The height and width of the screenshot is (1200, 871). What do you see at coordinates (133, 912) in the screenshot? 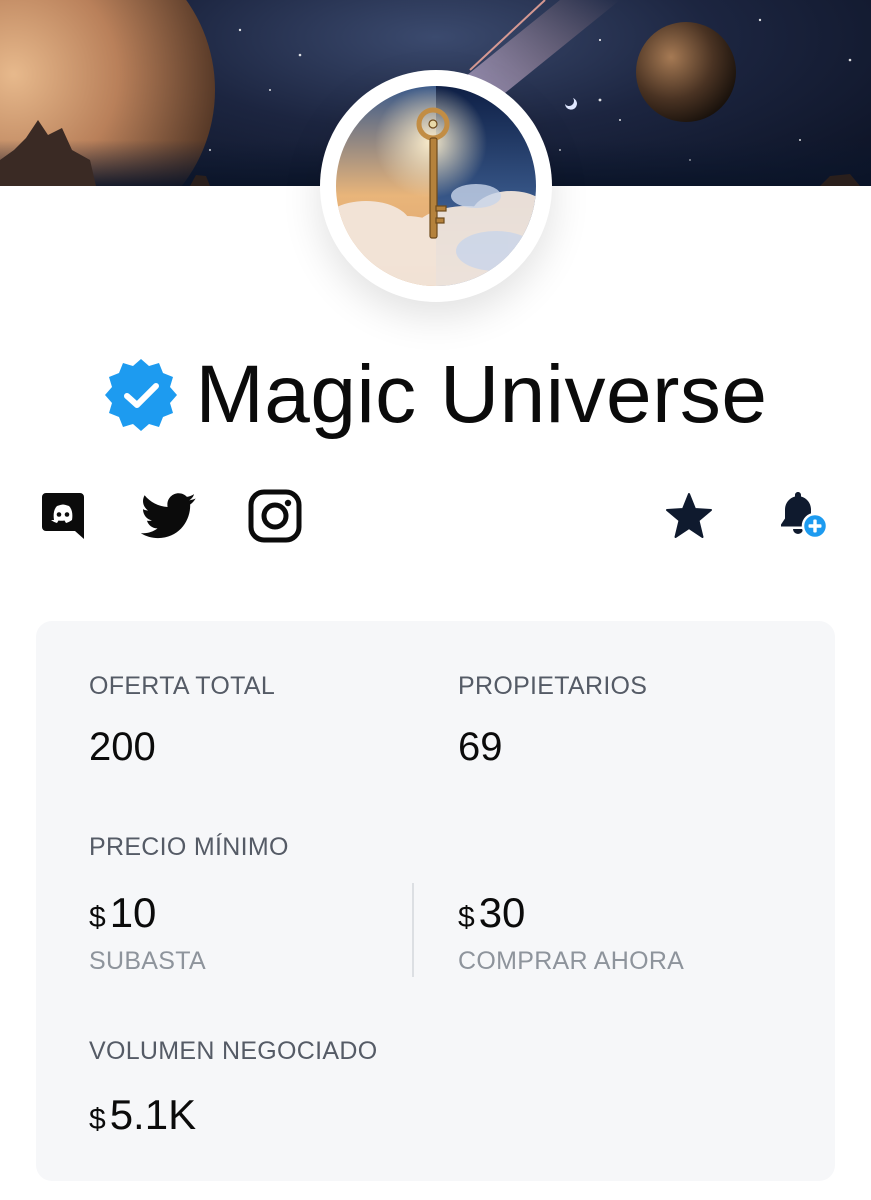
I see `auction-price-value: 10` at bounding box center [133, 912].